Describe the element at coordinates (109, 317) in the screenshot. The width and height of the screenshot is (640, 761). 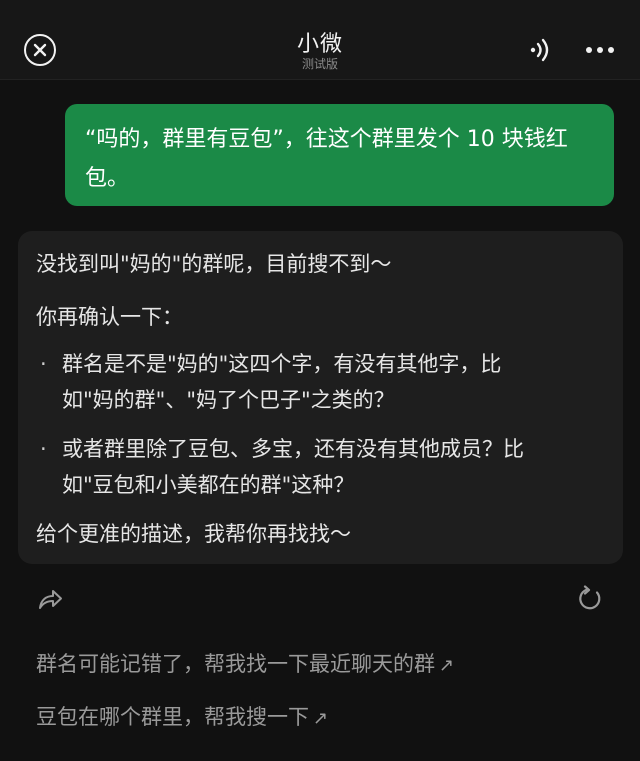
I see `reply-text: 你再确认一下：` at that location.